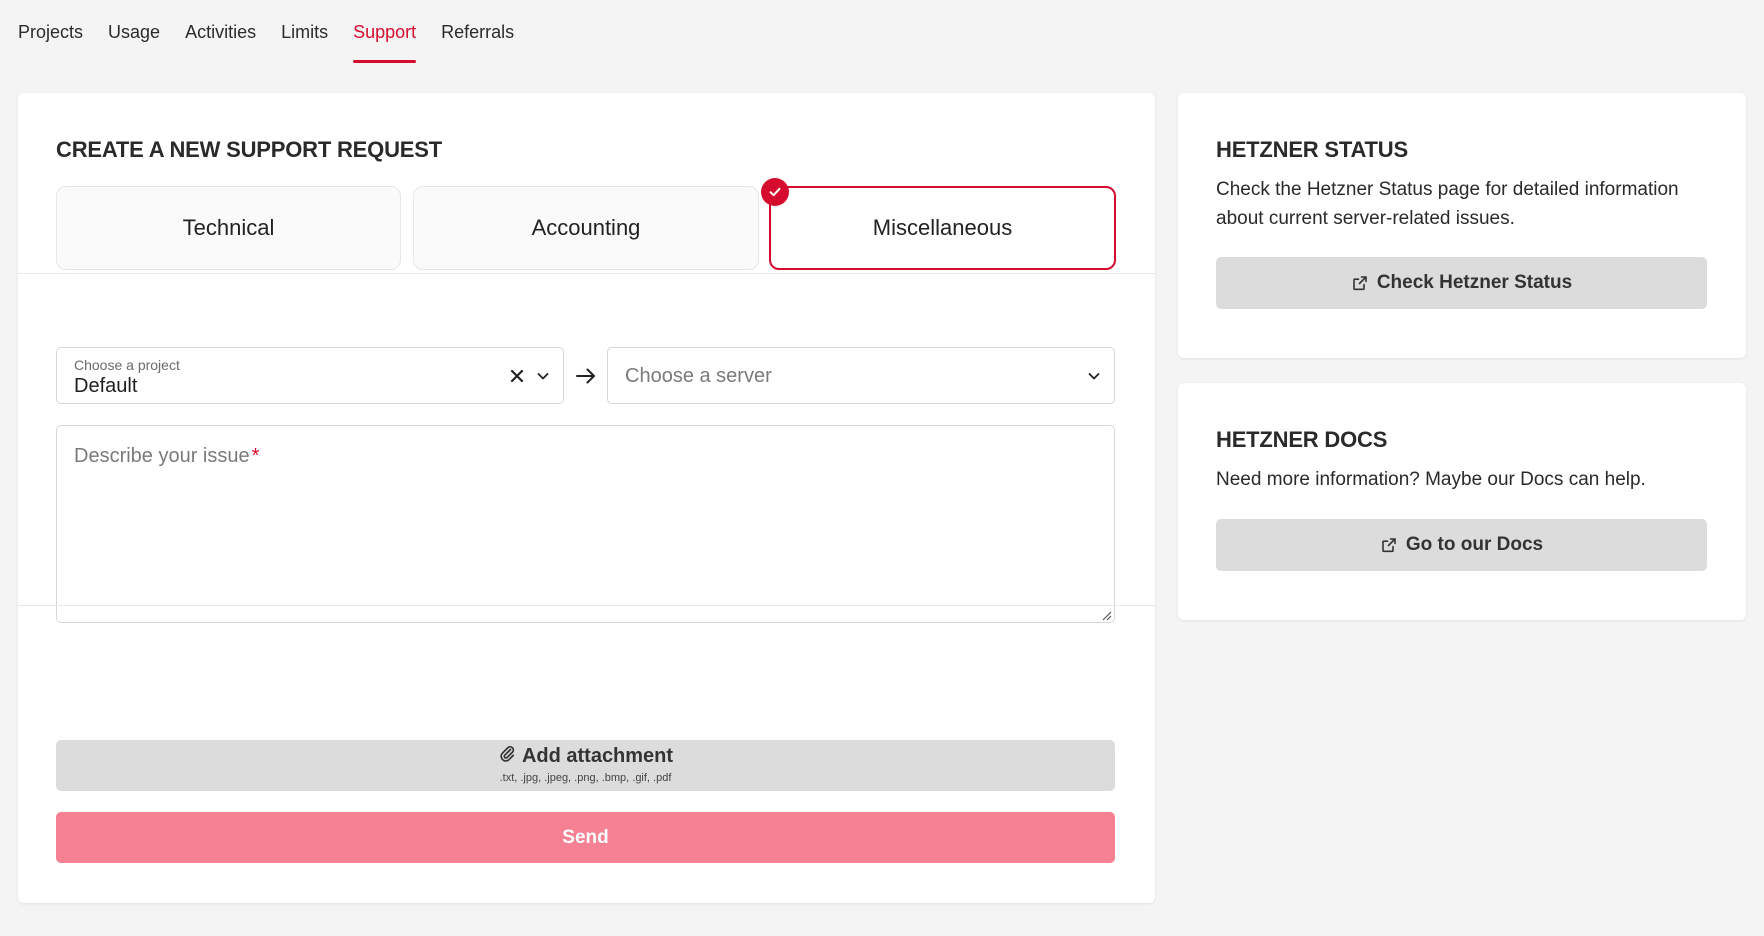  What do you see at coordinates (1312, 149) in the screenshot?
I see `hetzner-status-title: HETZNER STATUS` at bounding box center [1312, 149].